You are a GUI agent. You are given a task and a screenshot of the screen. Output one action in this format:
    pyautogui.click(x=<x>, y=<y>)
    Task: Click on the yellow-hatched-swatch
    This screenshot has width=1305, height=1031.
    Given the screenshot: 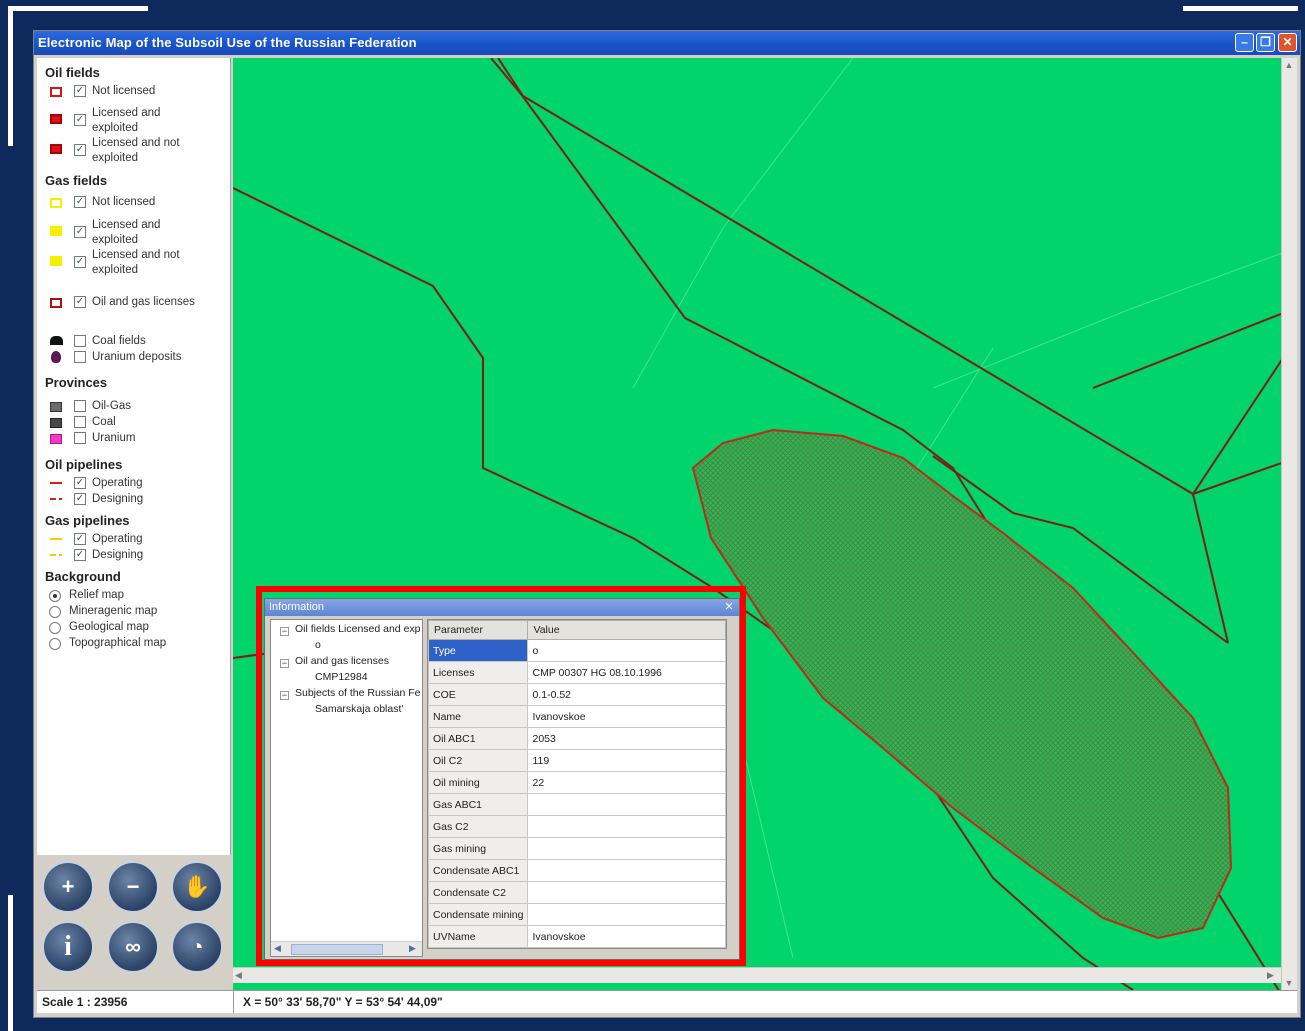 What is the action you would take?
    pyautogui.click(x=56, y=261)
    